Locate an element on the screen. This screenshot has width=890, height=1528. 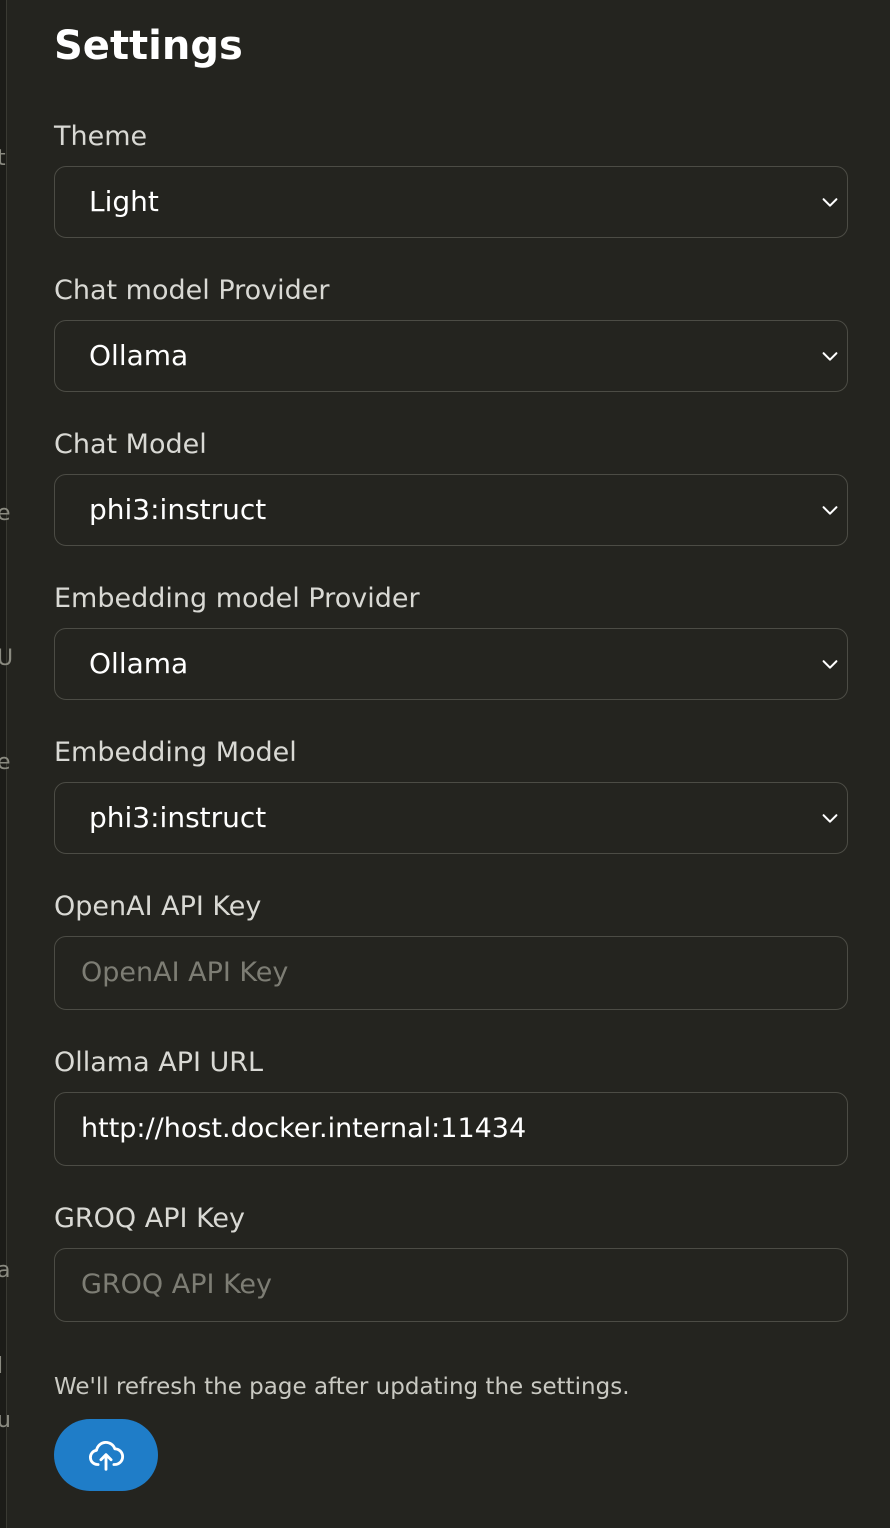
embedding-model-select: phi3:instruct is located at coordinates (451, 818).